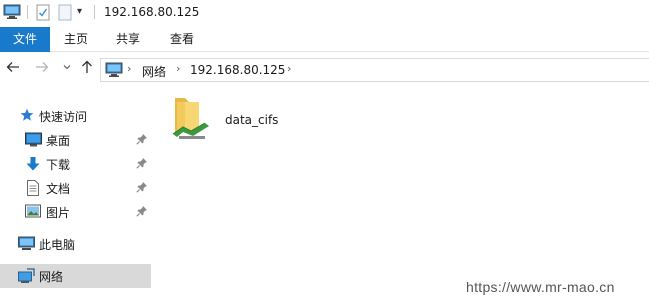 The image size is (649, 303). What do you see at coordinates (67, 70) in the screenshot?
I see `recent-locations-chevron-icon` at bounding box center [67, 70].